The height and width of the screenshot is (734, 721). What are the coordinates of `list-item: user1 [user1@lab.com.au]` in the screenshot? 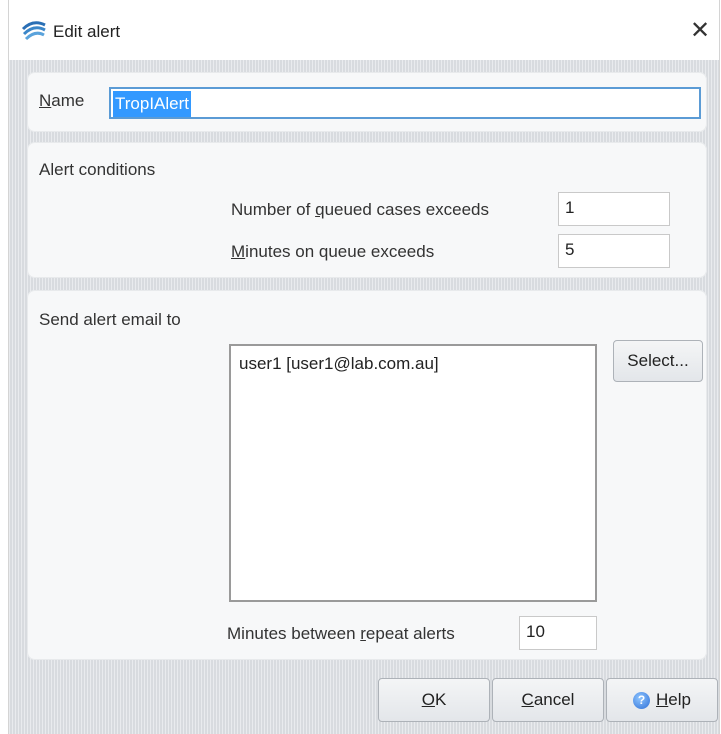 It's located at (413, 364).